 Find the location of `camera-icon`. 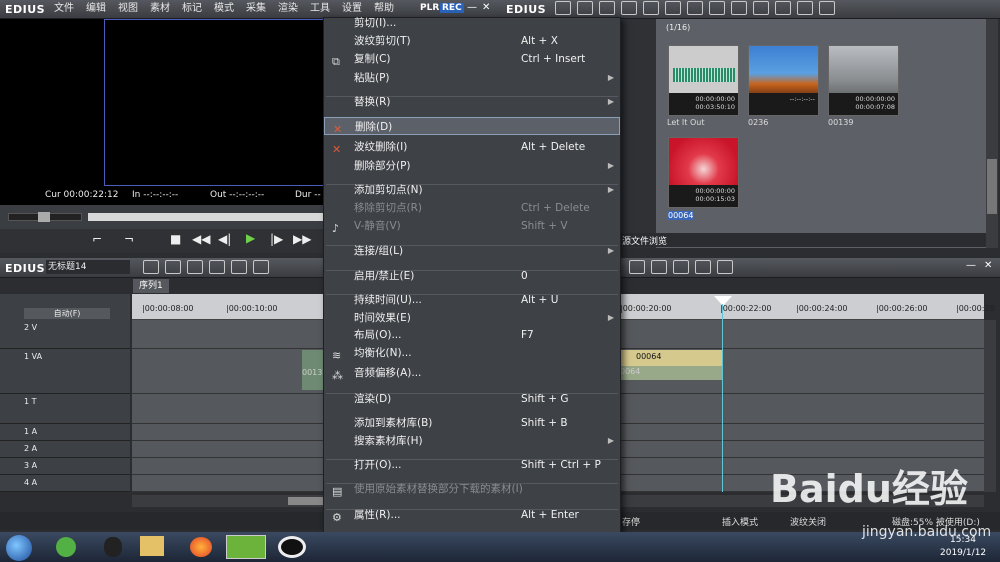

camera-icon is located at coordinates (173, 267).